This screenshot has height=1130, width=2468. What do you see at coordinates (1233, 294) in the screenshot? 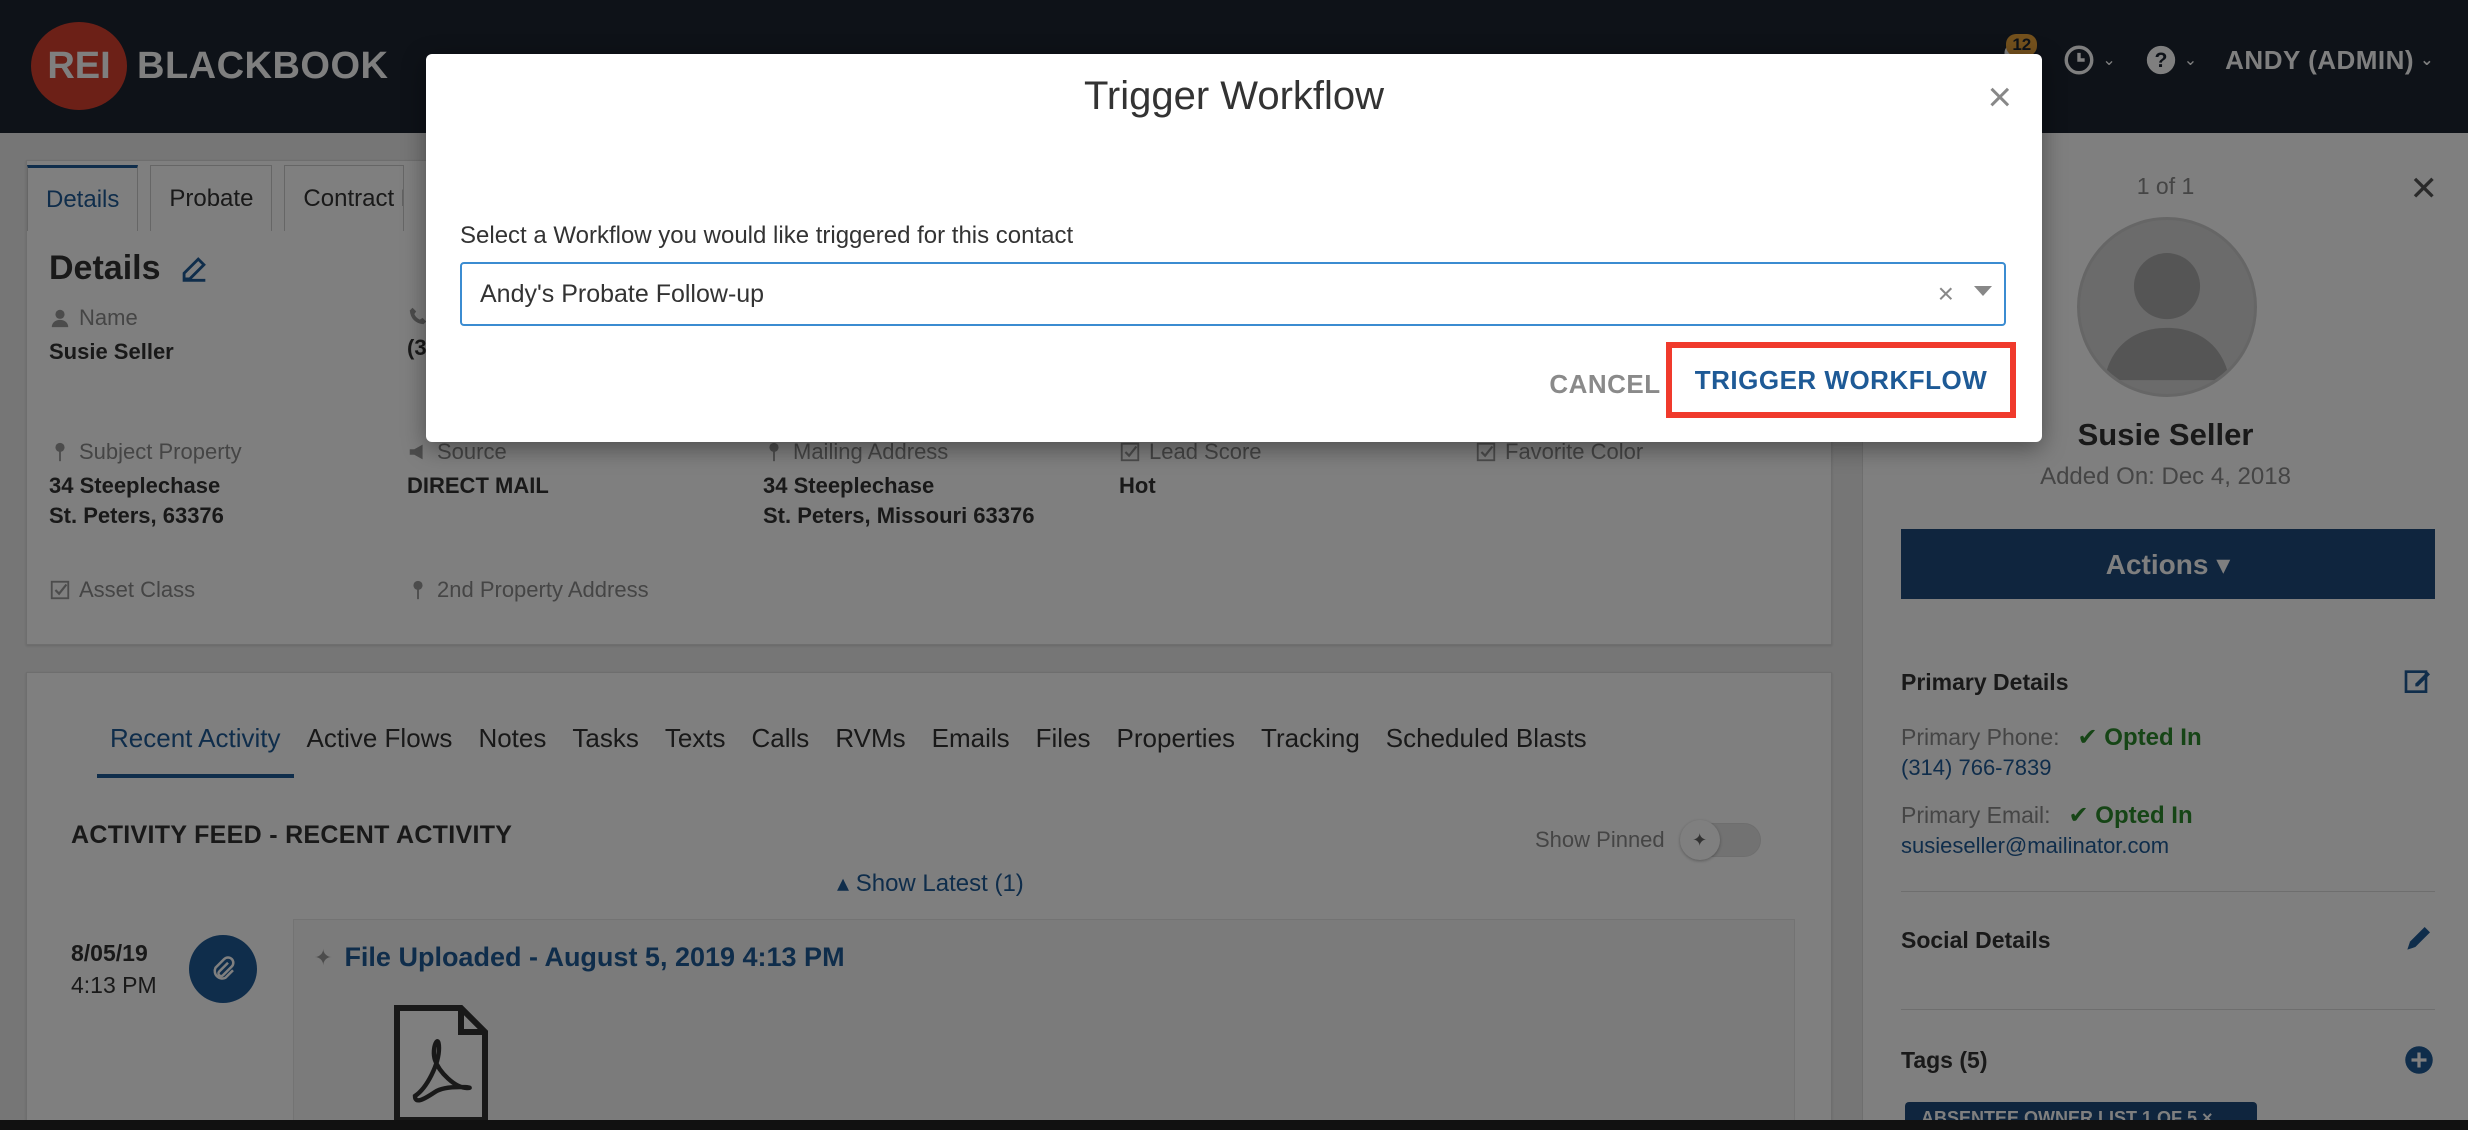
I see `workflow-select: Andy's Probate Follow-up ×` at bounding box center [1233, 294].